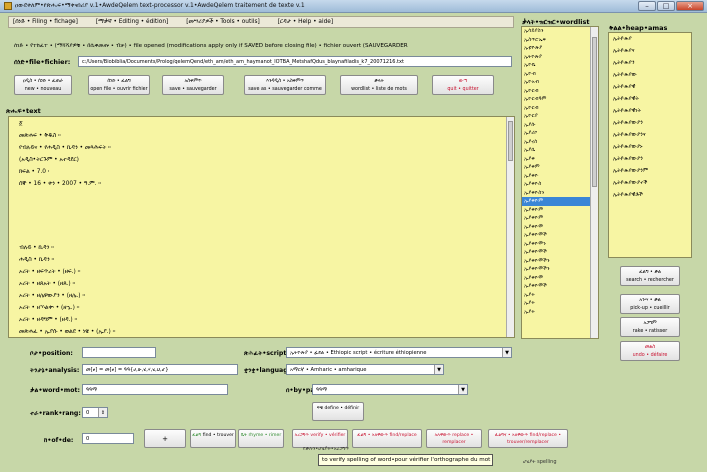  Describe the element at coordinates (560, 48) in the screenshot. I see `wordlist-item: ኢቲዮጵያ` at that location.